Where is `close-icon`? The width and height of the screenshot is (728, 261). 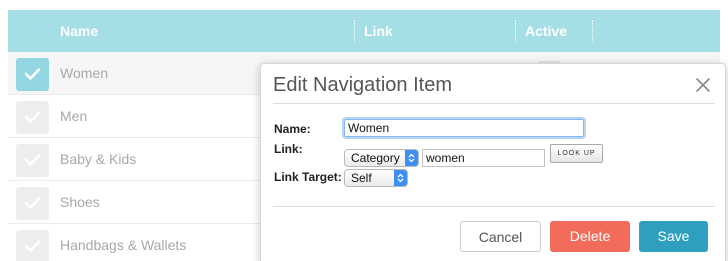
close-icon is located at coordinates (703, 85).